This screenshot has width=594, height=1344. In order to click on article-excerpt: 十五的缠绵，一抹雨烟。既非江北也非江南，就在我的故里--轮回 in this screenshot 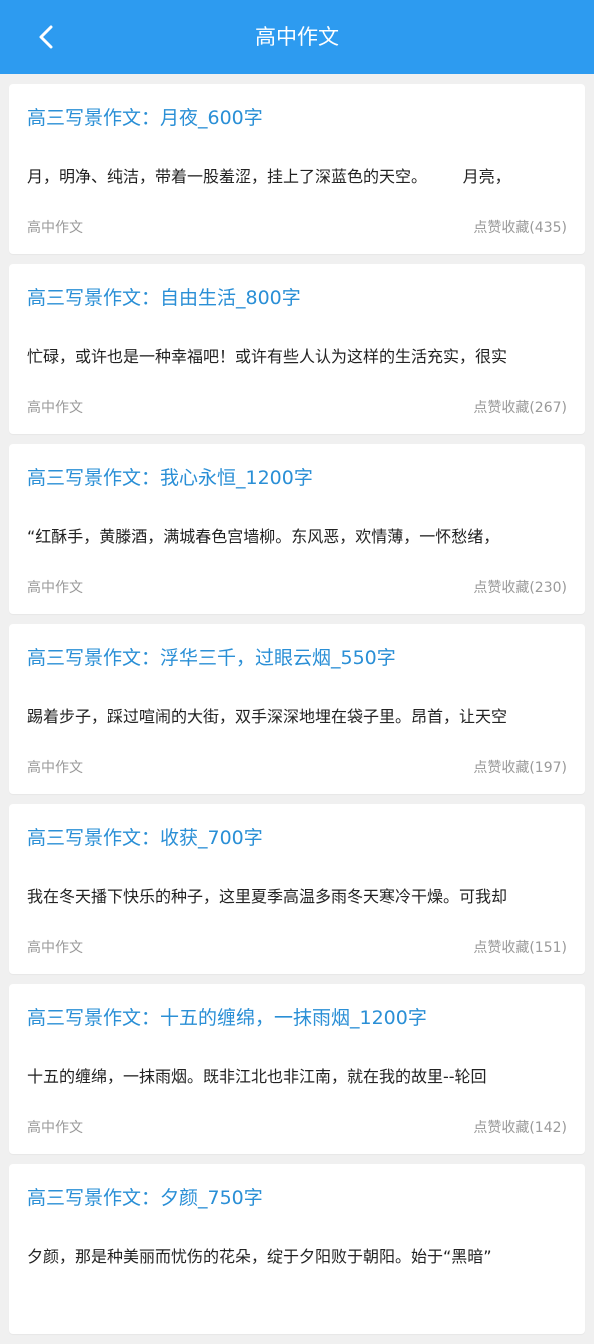, I will do `click(257, 1076)`.